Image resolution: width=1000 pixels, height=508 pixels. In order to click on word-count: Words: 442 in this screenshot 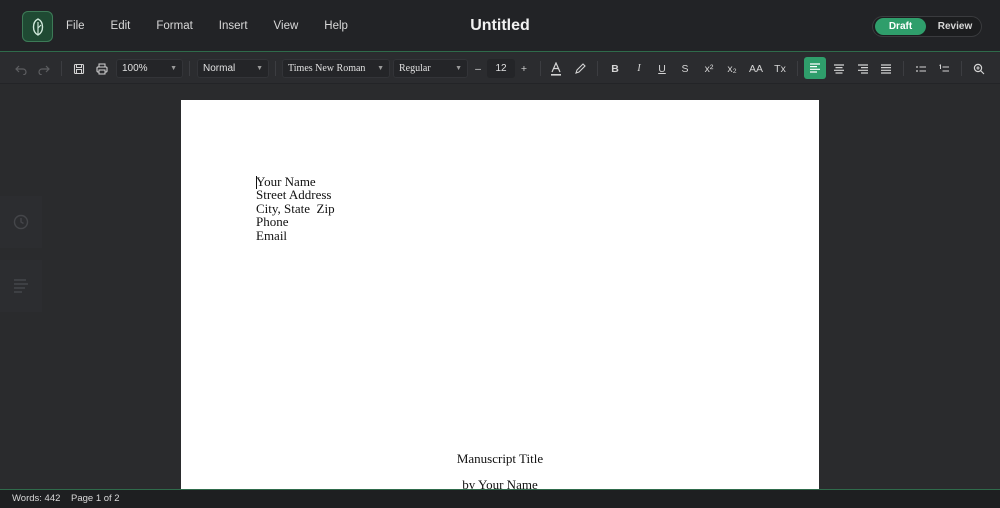, I will do `click(36, 498)`.